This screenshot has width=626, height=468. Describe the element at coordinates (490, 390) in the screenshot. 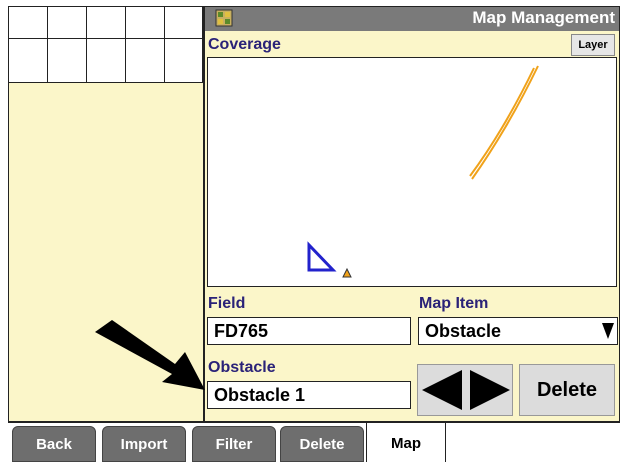

I see `next-arrow-icon` at that location.